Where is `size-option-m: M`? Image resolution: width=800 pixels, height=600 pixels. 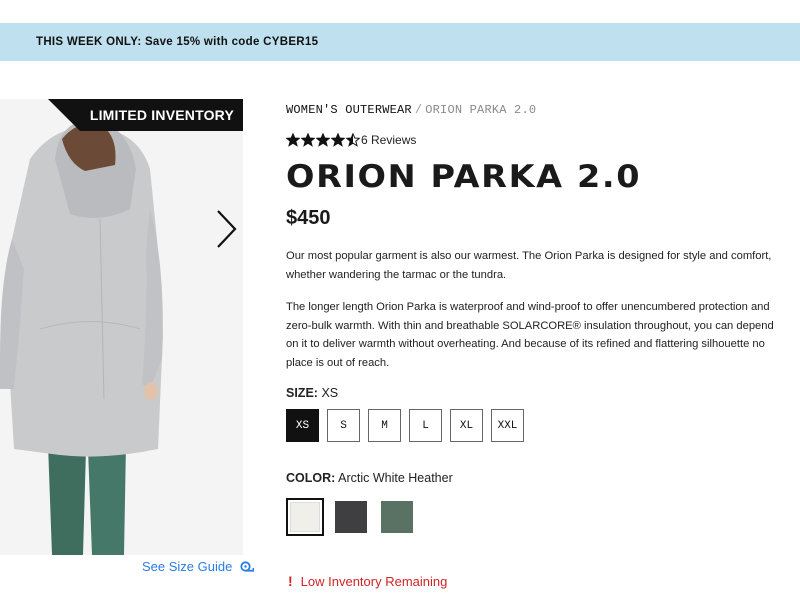
size-option-m: M is located at coordinates (384, 425).